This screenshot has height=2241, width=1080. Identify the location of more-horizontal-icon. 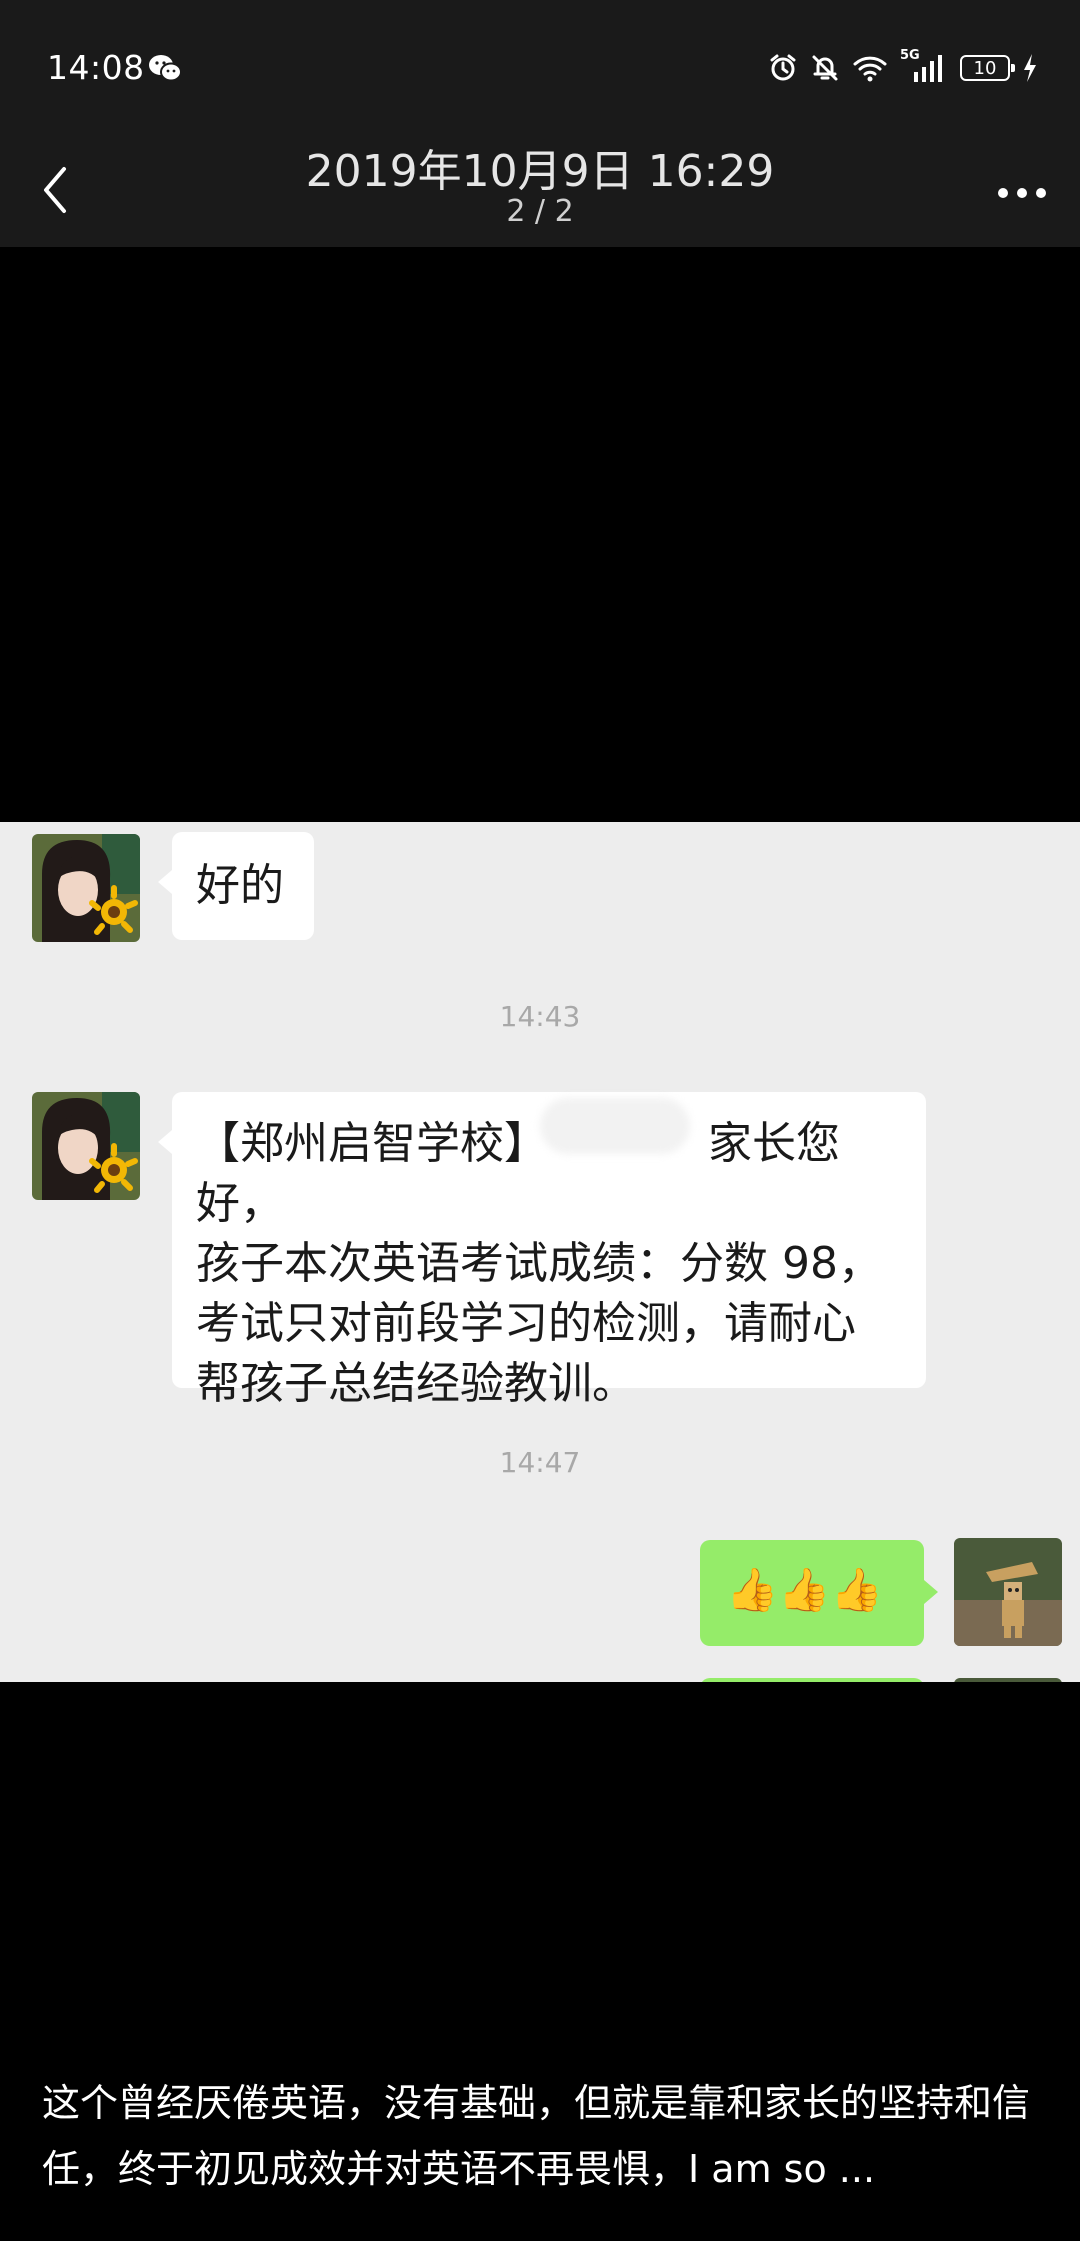
(1022, 193).